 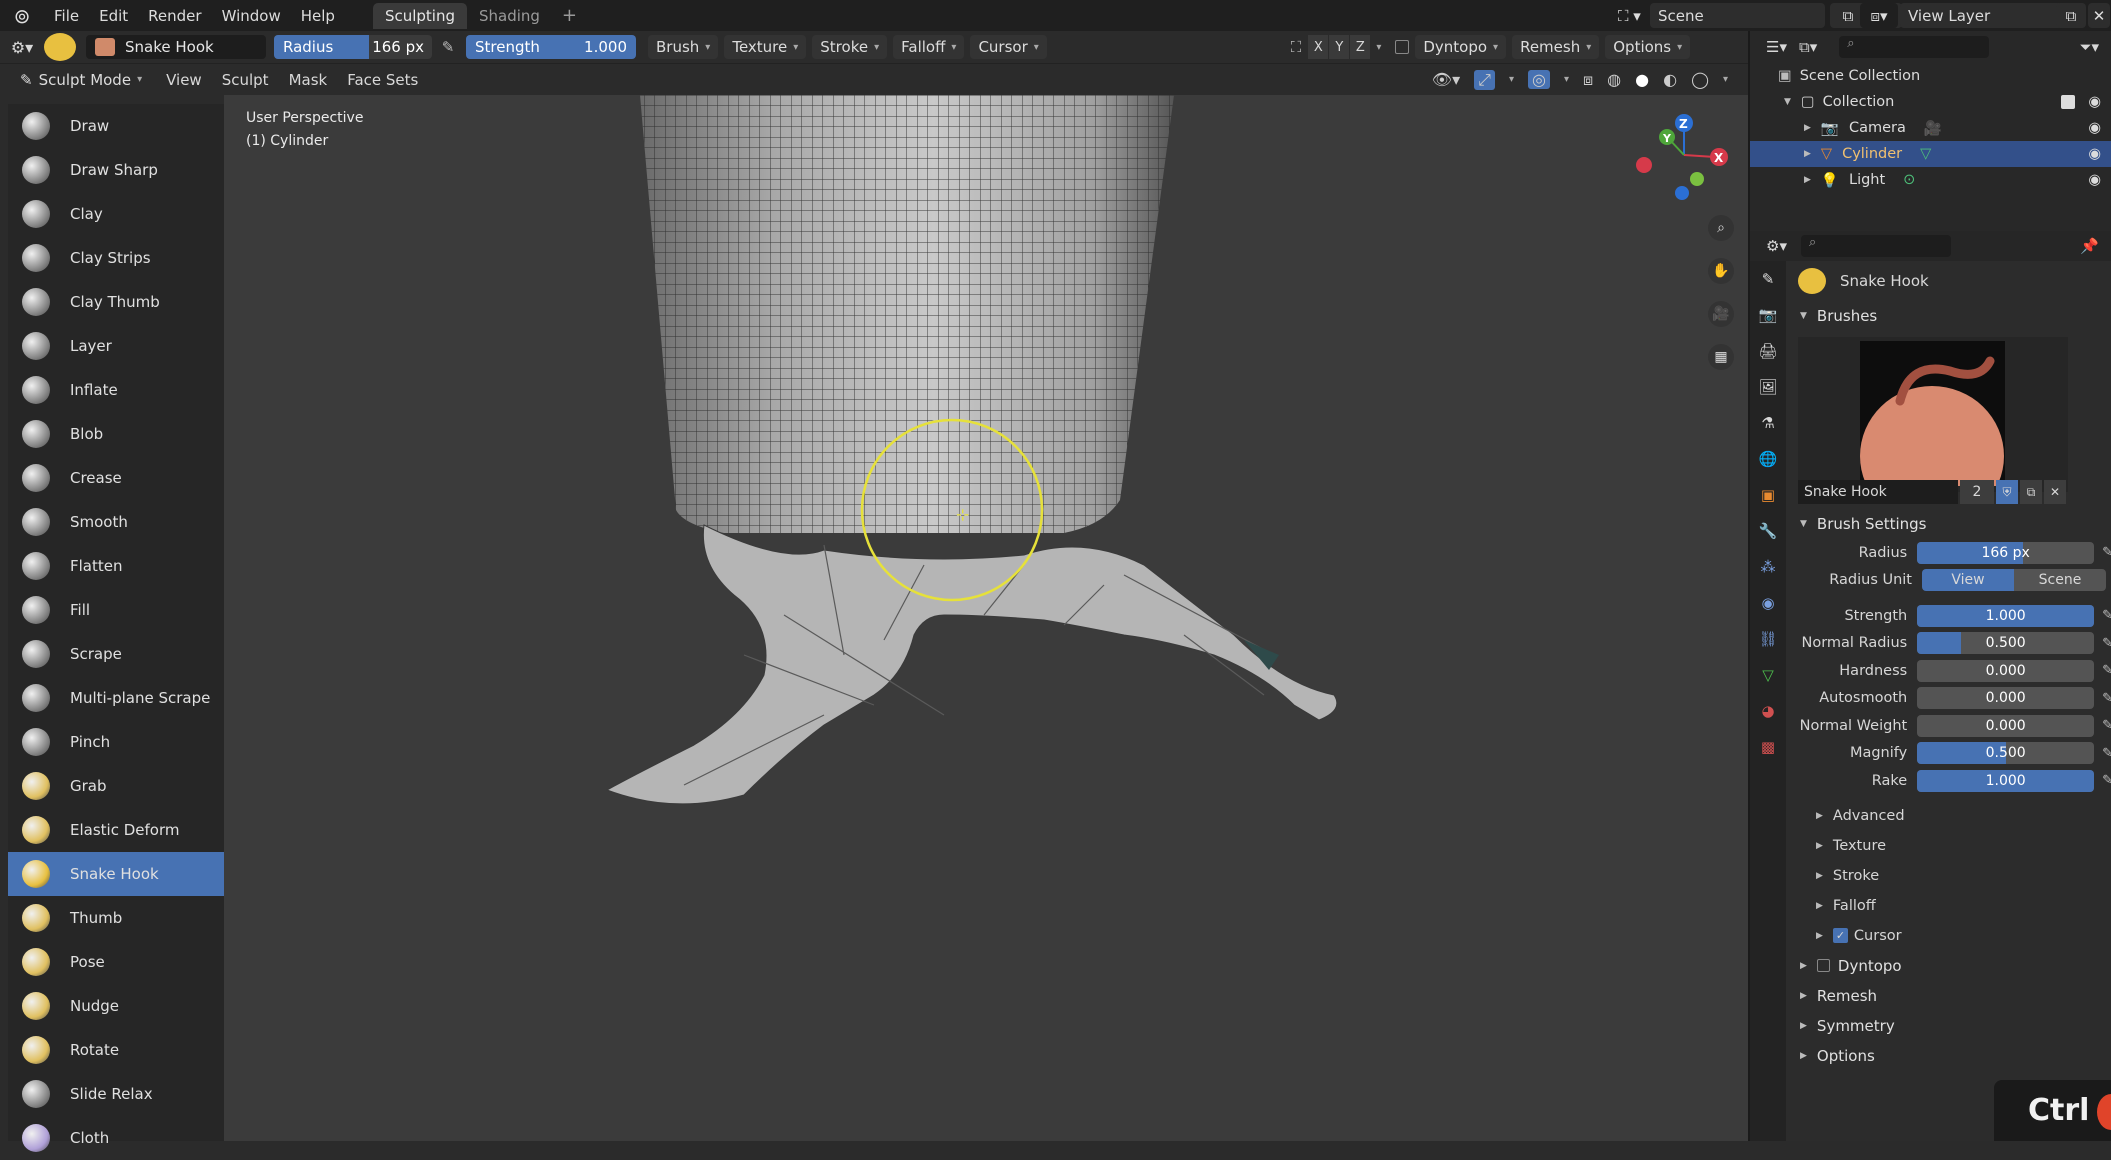 What do you see at coordinates (1807, 180) in the screenshot?
I see `expand-arrow-icon: ▶` at bounding box center [1807, 180].